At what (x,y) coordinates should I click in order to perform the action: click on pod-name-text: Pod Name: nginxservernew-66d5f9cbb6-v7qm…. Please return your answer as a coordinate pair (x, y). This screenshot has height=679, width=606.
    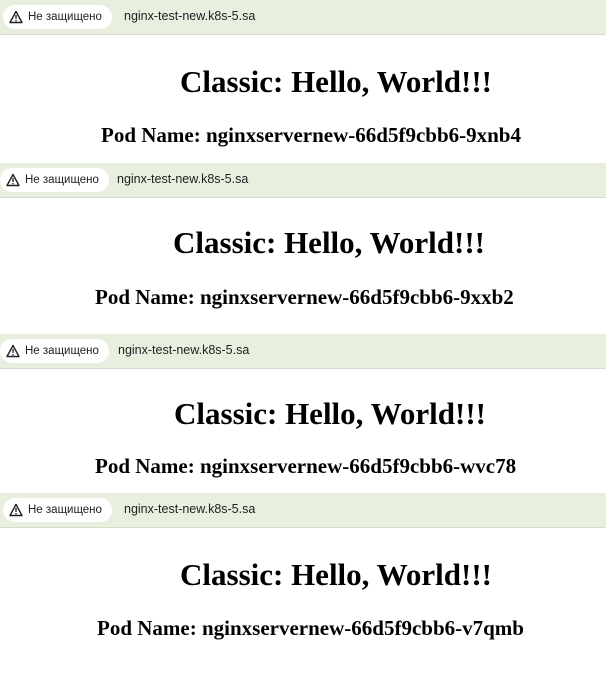
    Looking at the image, I should click on (310, 628).